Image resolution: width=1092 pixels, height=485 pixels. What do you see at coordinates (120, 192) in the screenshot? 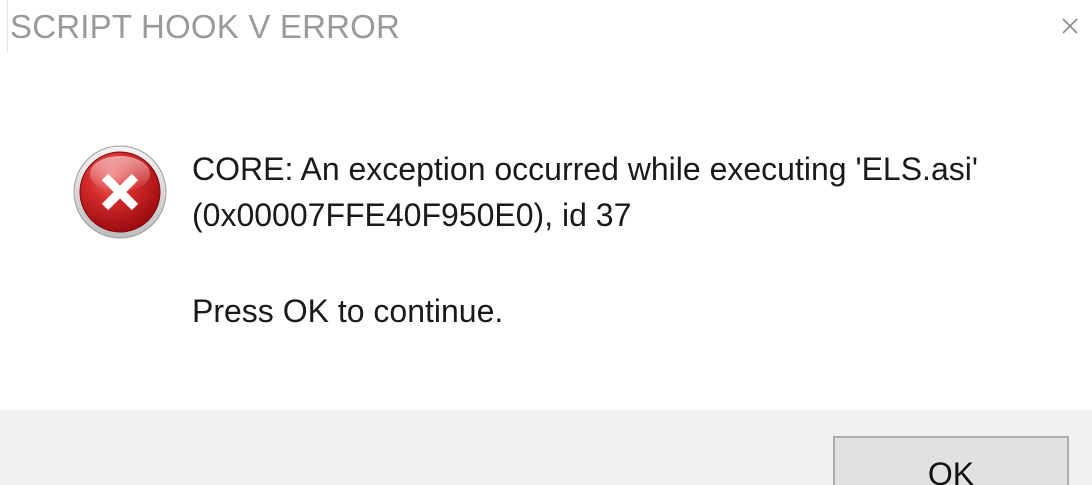
I see `error-icon` at bounding box center [120, 192].